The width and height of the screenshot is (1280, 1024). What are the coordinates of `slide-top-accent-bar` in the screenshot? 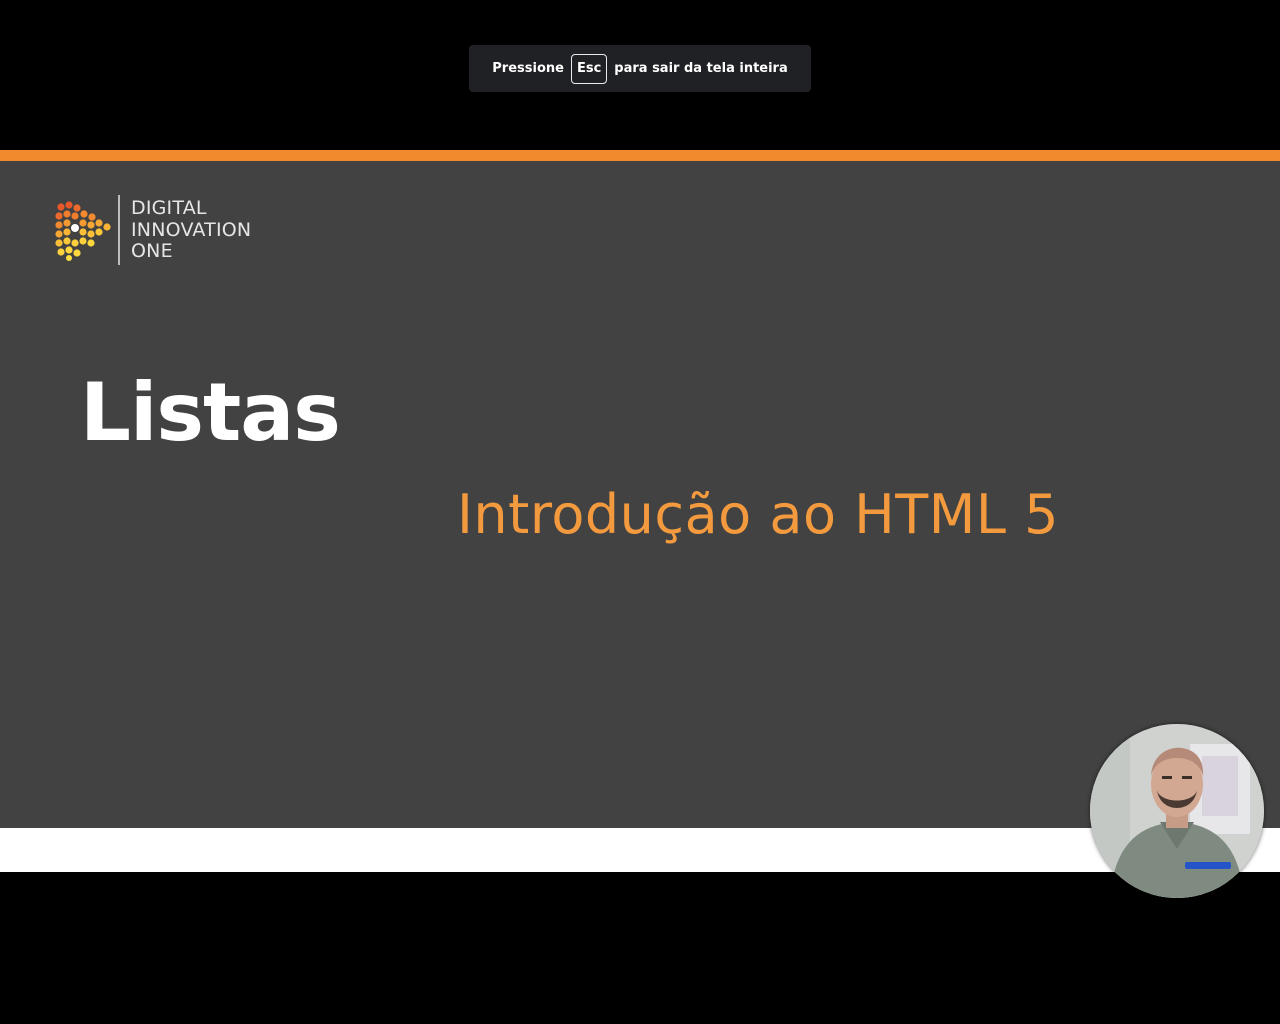 It's located at (640, 155).